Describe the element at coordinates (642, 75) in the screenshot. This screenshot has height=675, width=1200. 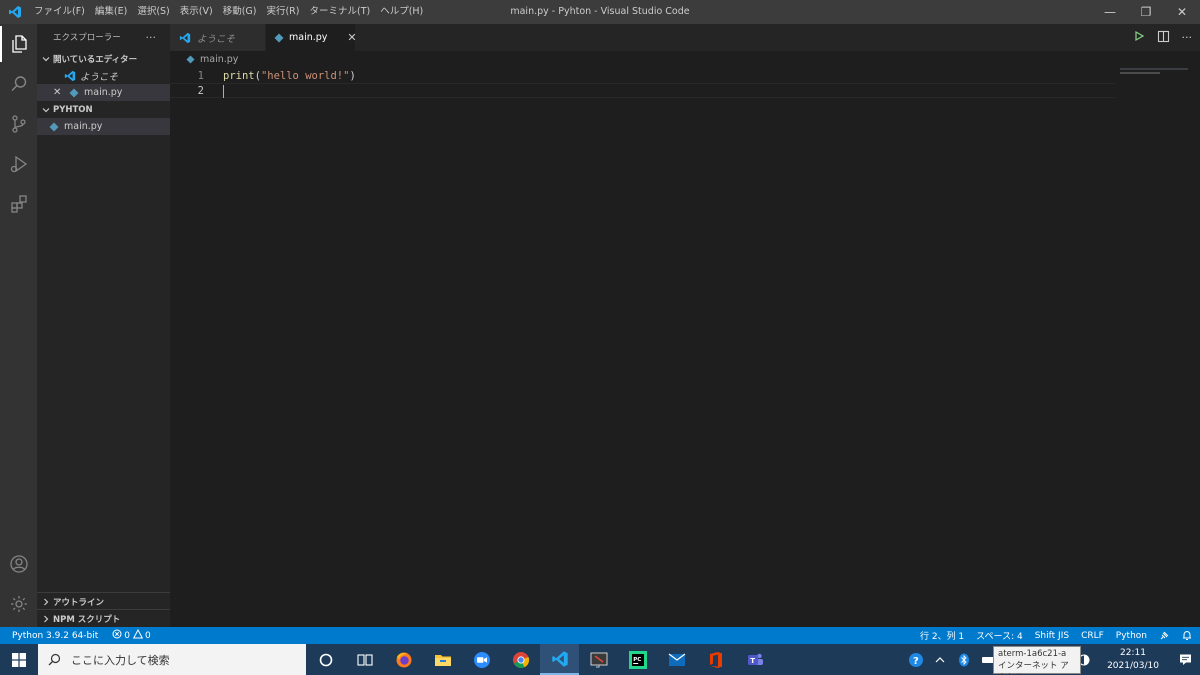
I see `code-line: 1 print("hello world!")` at that location.